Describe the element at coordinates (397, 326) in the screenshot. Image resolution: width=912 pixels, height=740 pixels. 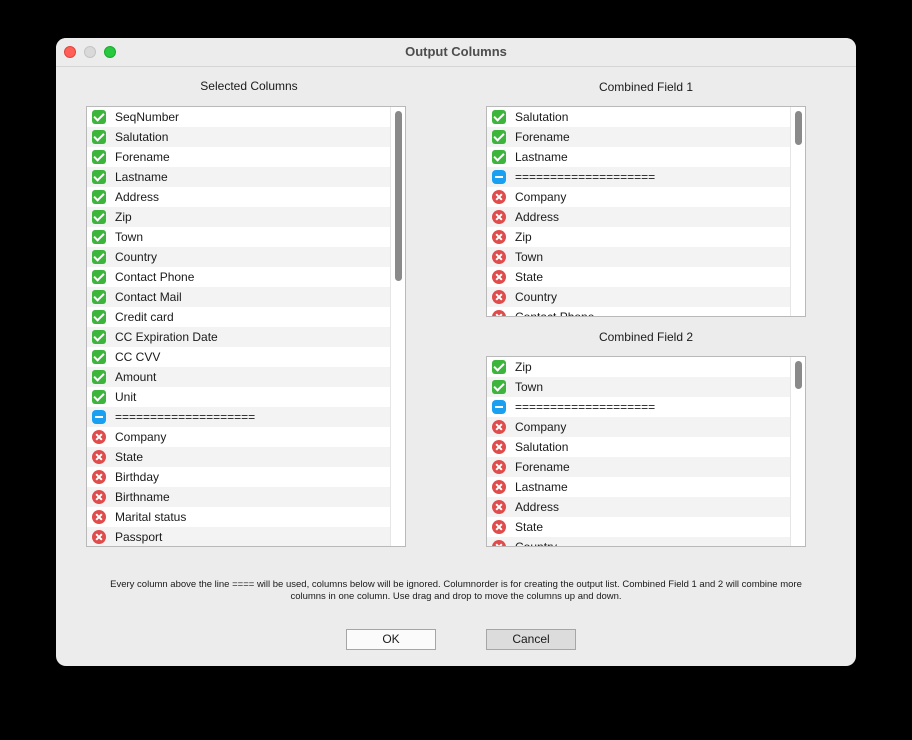
I see `selected-columns-scrollbar` at that location.